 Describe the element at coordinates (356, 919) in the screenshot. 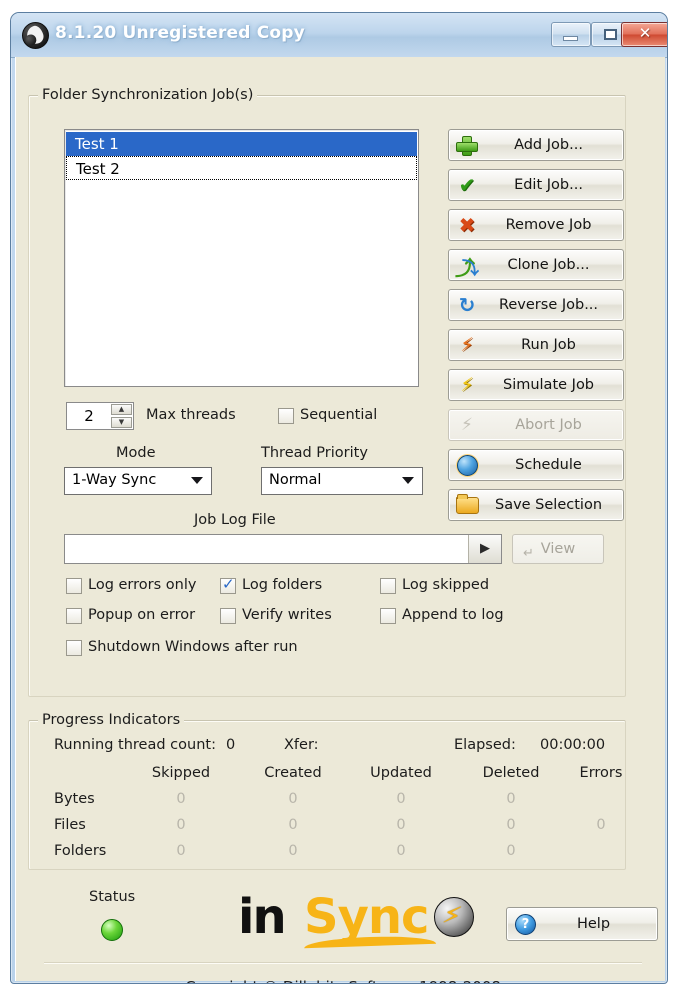

I see `insync-logo: in Sync ⚡` at that location.